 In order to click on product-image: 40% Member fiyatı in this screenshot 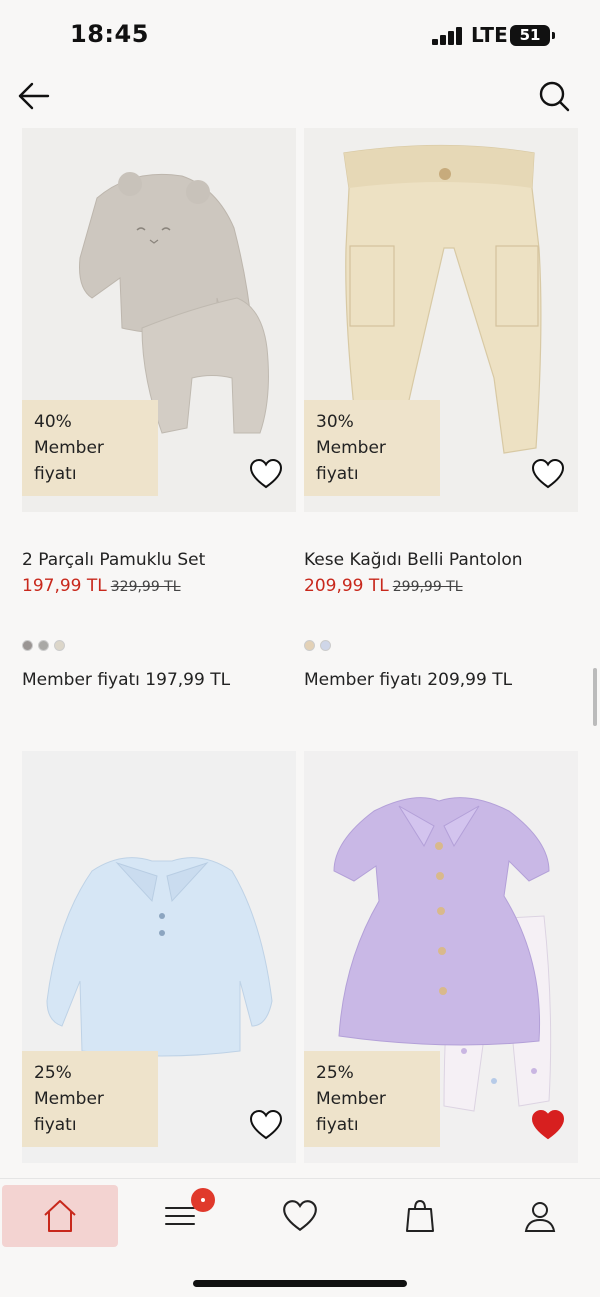, I will do `click(159, 320)`.